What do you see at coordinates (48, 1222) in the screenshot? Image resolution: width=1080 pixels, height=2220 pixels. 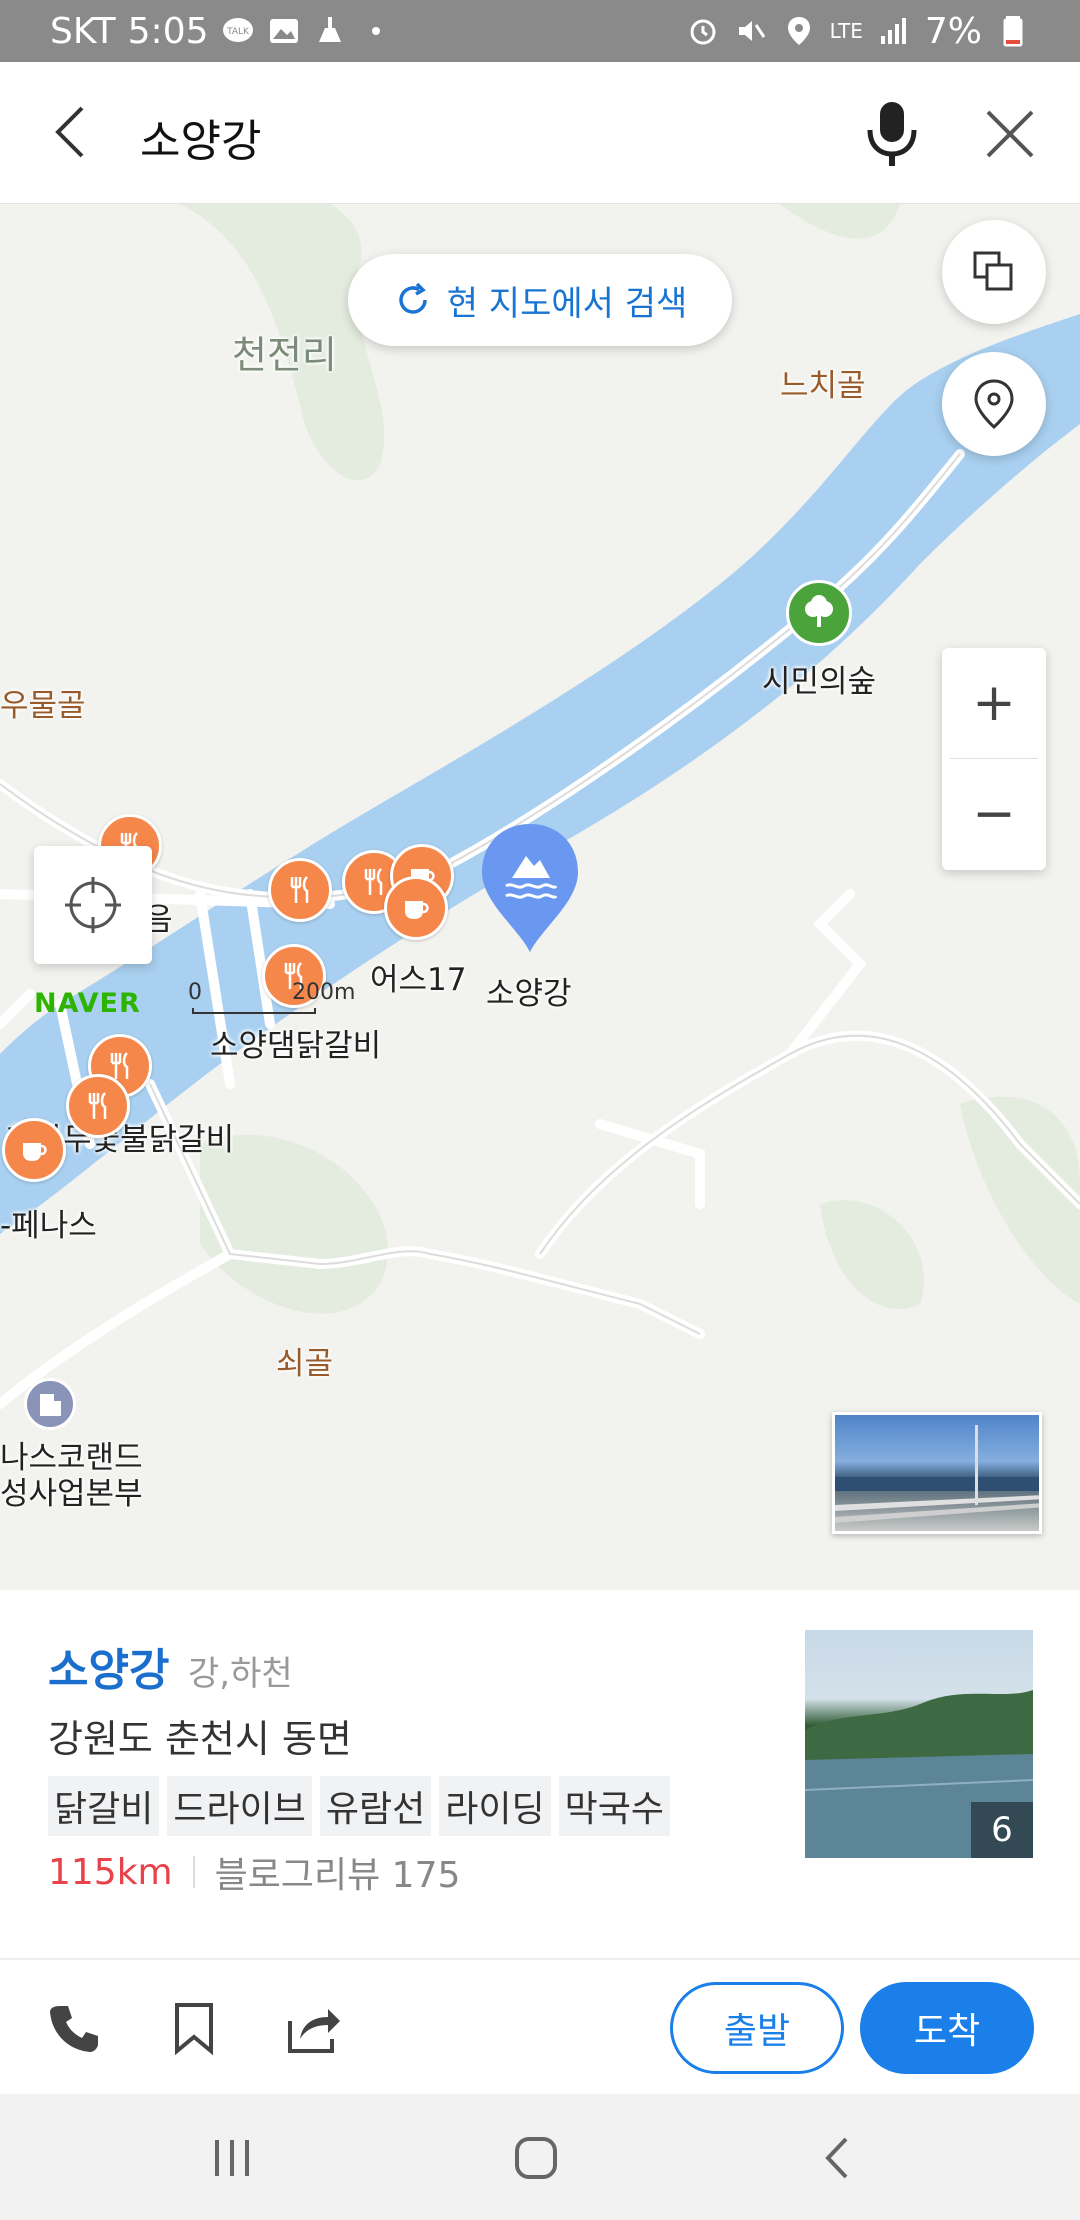 I see `label-penas: -페나스` at bounding box center [48, 1222].